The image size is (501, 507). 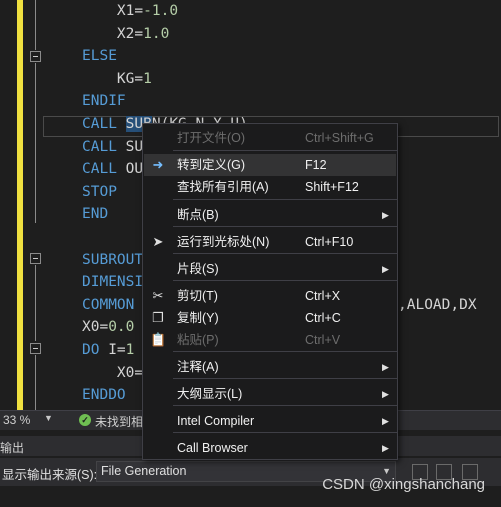 What do you see at coordinates (158, 241) in the screenshot?
I see `cursor-icon: ➤` at bounding box center [158, 241].